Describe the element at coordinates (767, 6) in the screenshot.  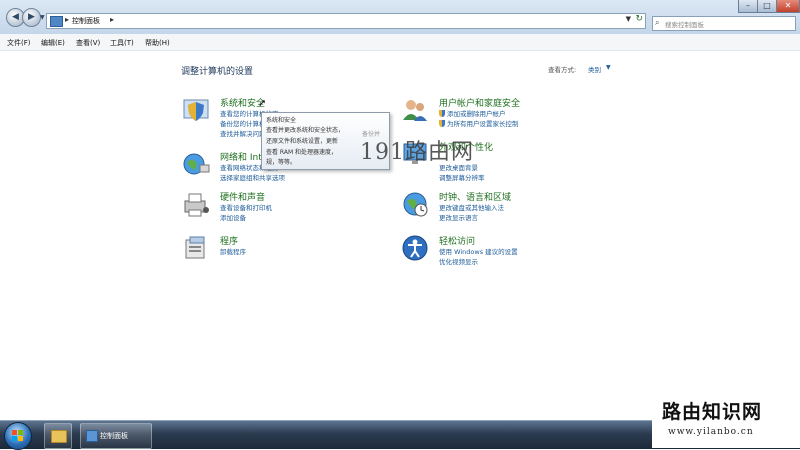
I see `maximize-button: □` at that location.